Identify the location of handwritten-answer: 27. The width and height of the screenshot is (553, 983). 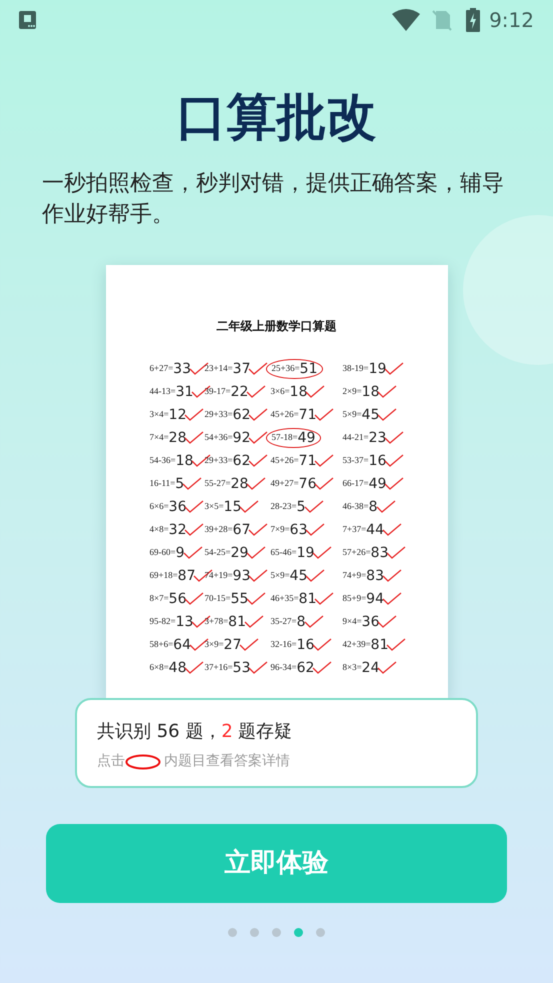
(233, 644).